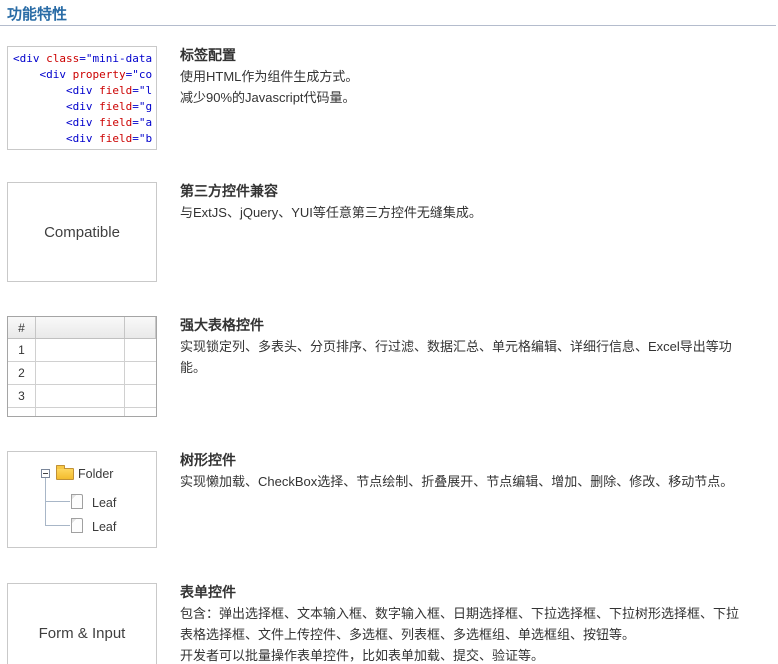  What do you see at coordinates (116, 58) in the screenshot?
I see `code-value: ="mini-data` at bounding box center [116, 58].